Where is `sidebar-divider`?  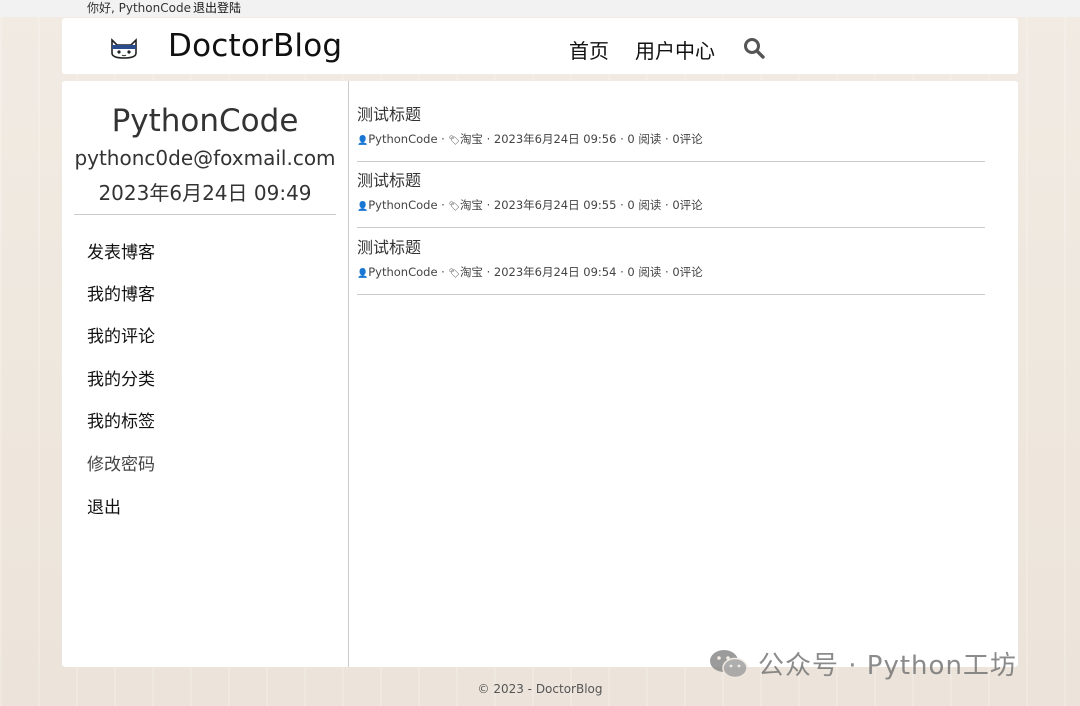 sidebar-divider is located at coordinates (205, 214).